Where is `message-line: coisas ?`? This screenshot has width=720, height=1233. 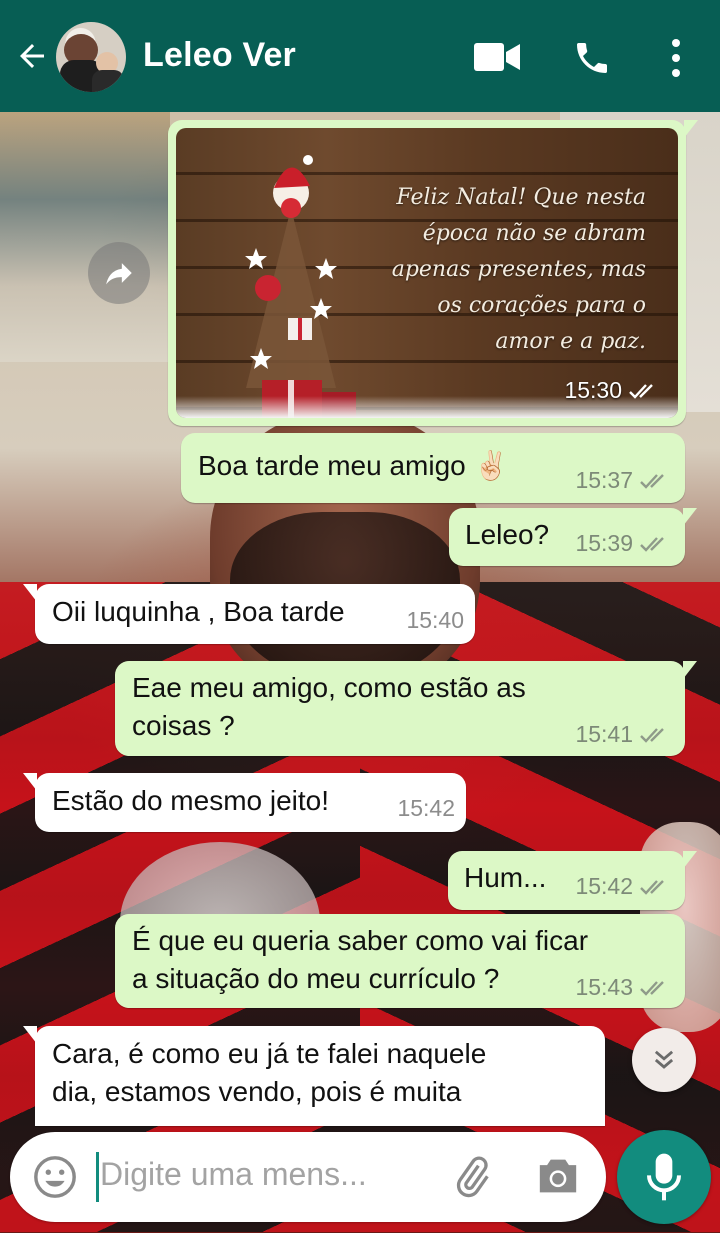 message-line: coisas ? is located at coordinates (183, 725).